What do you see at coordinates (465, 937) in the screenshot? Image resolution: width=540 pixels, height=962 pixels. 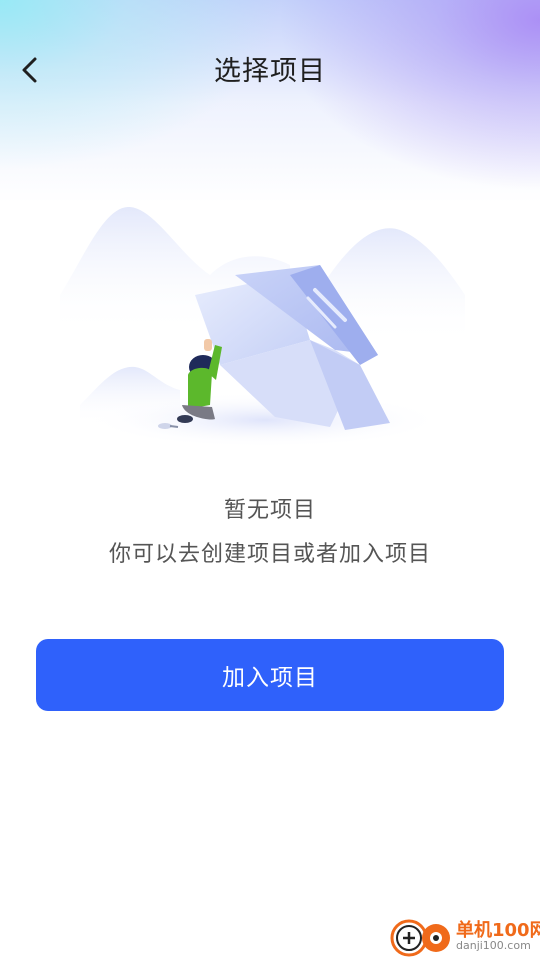 I see `watermark-logo: 单机100网 danji100.com` at bounding box center [465, 937].